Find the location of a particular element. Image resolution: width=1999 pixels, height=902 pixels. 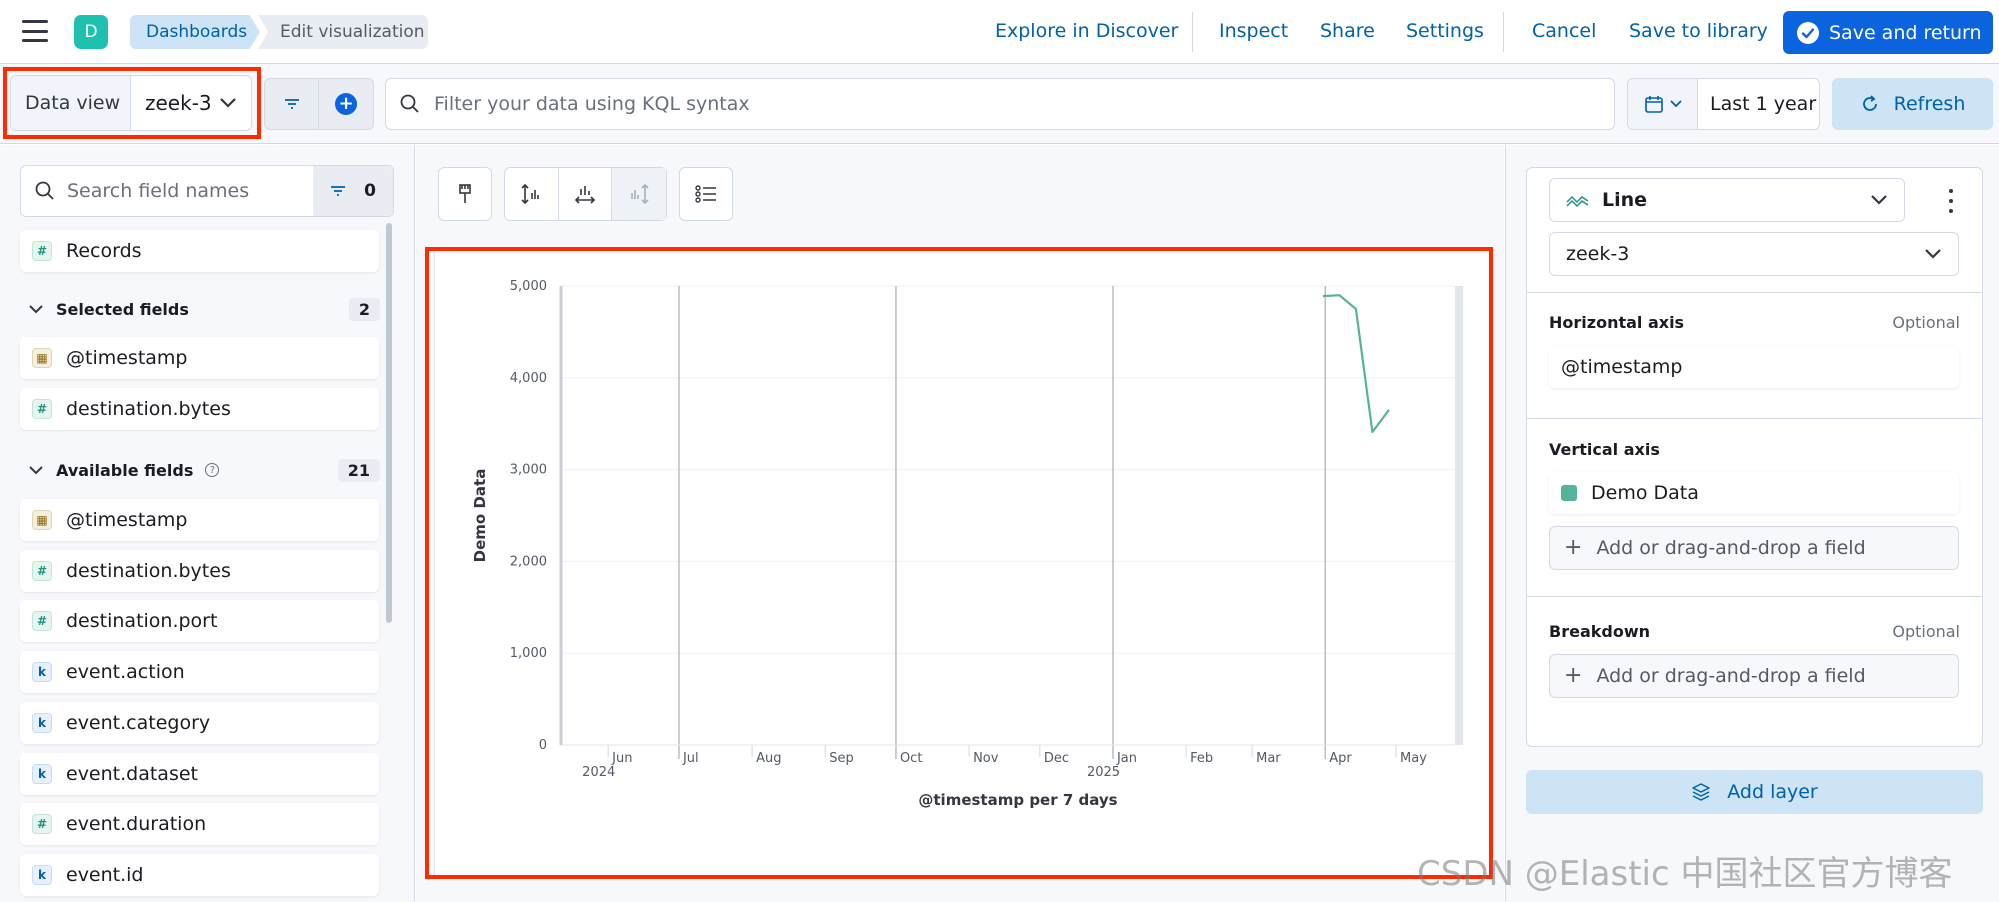

selected-fields-header: Selected fields 2 is located at coordinates (204, 309).